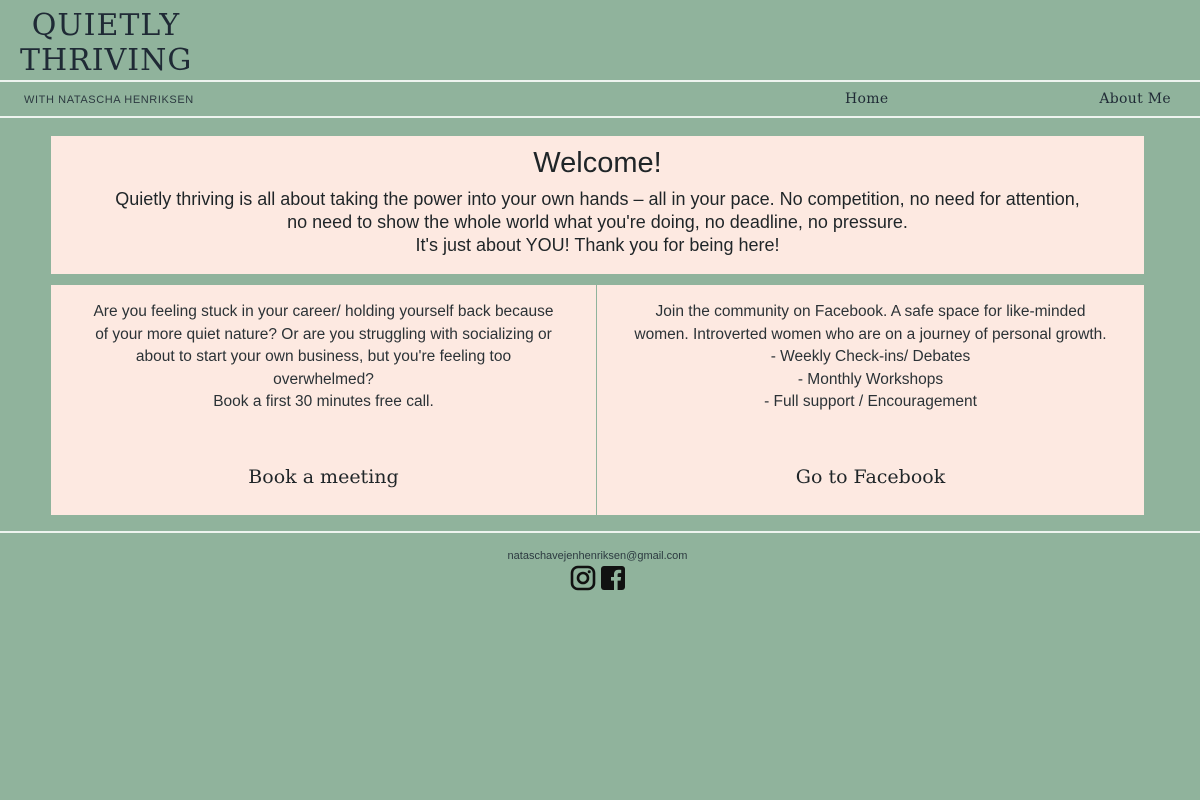 This screenshot has width=1200, height=800. Describe the element at coordinates (600, 532) in the screenshot. I see `footer-divider` at that location.